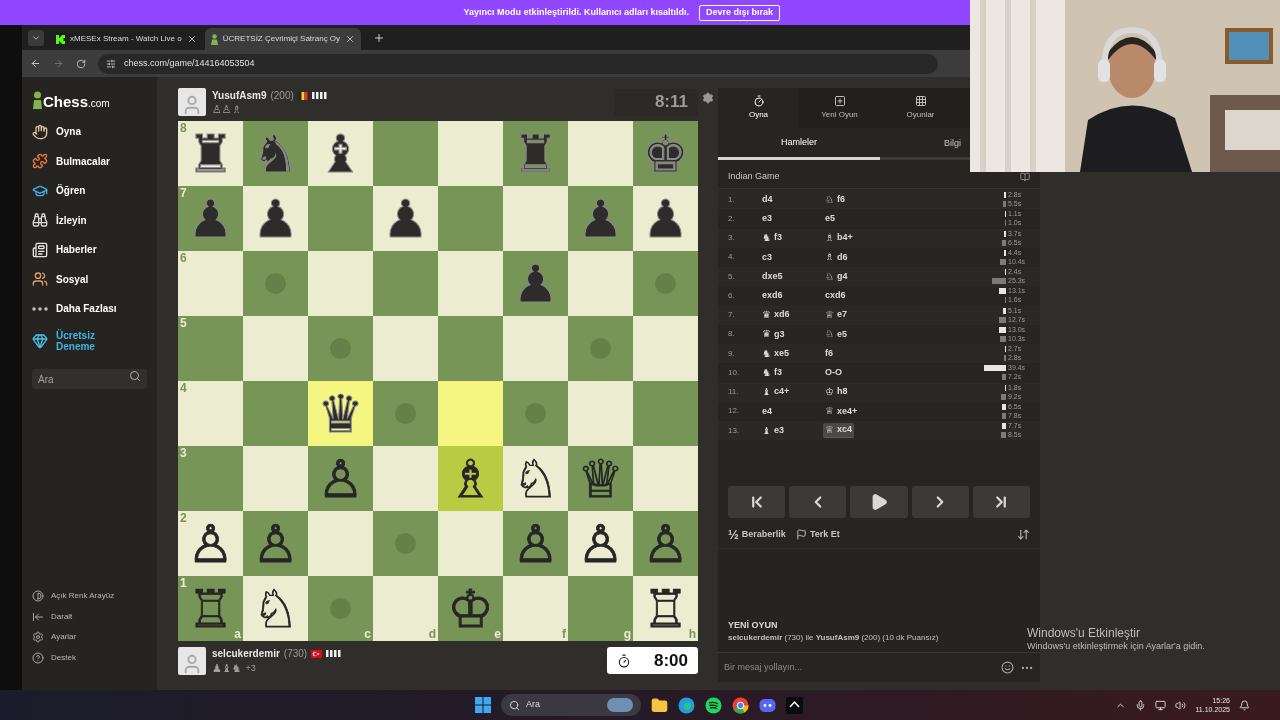 The height and width of the screenshot is (720, 1280). What do you see at coordinates (758, 108) in the screenshot?
I see `nav-tab: Oyna` at bounding box center [758, 108].